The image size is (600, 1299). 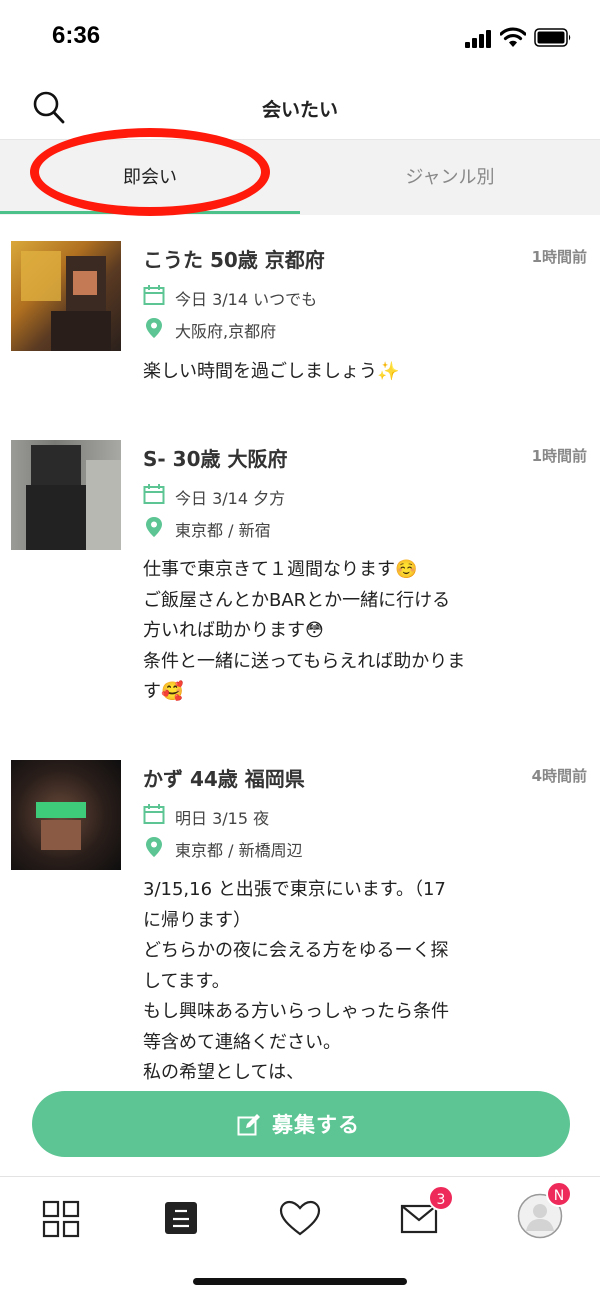 I want to click on user-name: S- 30歳 大阪府, so click(x=215, y=459).